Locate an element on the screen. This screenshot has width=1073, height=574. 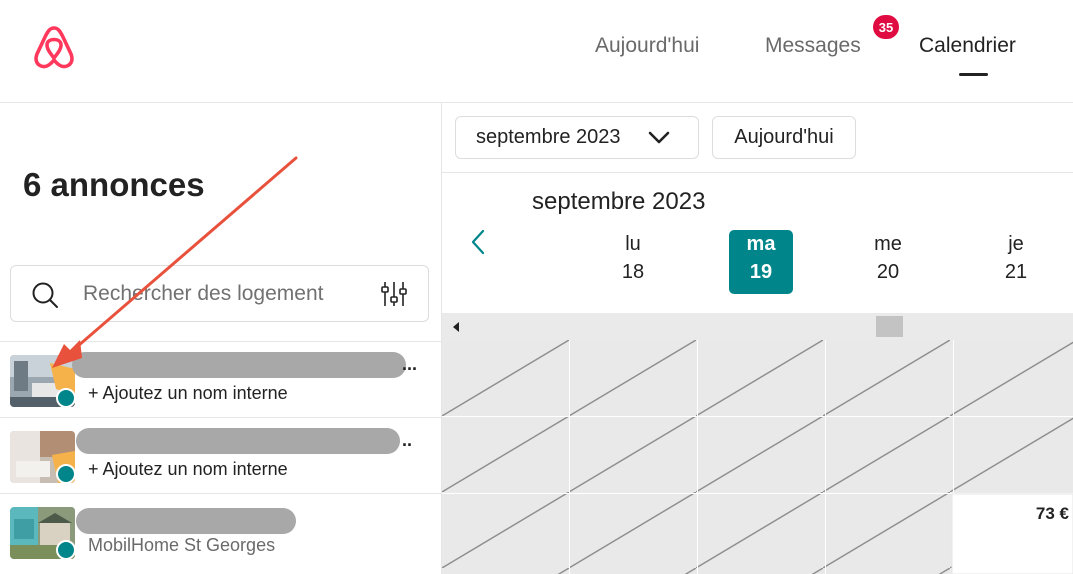
scroll-left-arrow-icon is located at coordinates (456, 327).